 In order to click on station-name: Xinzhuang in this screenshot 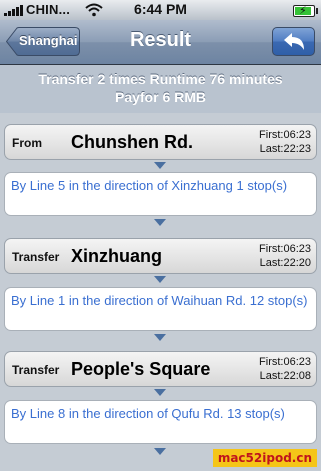, I will do `click(116, 256)`.